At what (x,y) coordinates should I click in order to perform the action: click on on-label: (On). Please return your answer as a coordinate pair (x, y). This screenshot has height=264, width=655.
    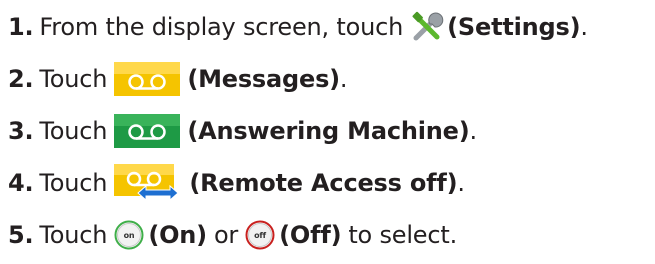
    Looking at the image, I should click on (177, 235).